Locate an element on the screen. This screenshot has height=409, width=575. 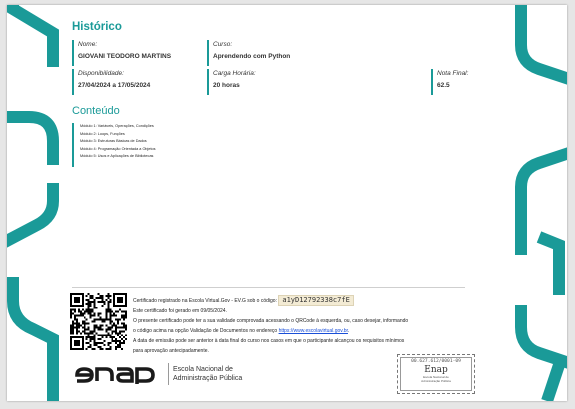
logo-divider is located at coordinates (168, 374).